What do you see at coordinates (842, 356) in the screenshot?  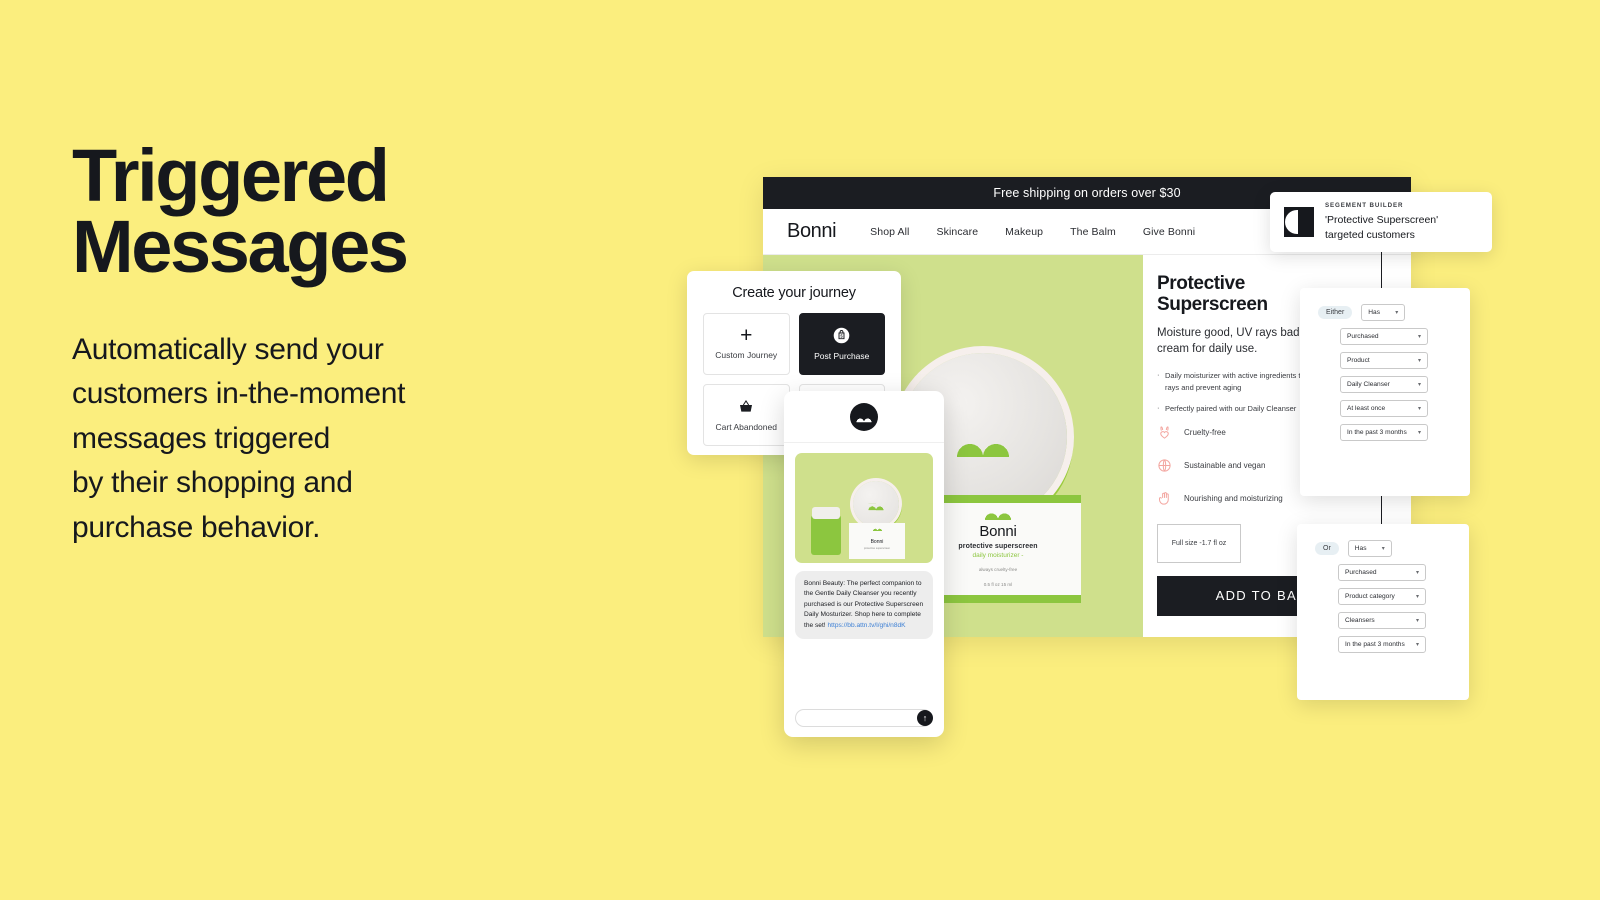 I see `journey-card-label: Post Purchase` at bounding box center [842, 356].